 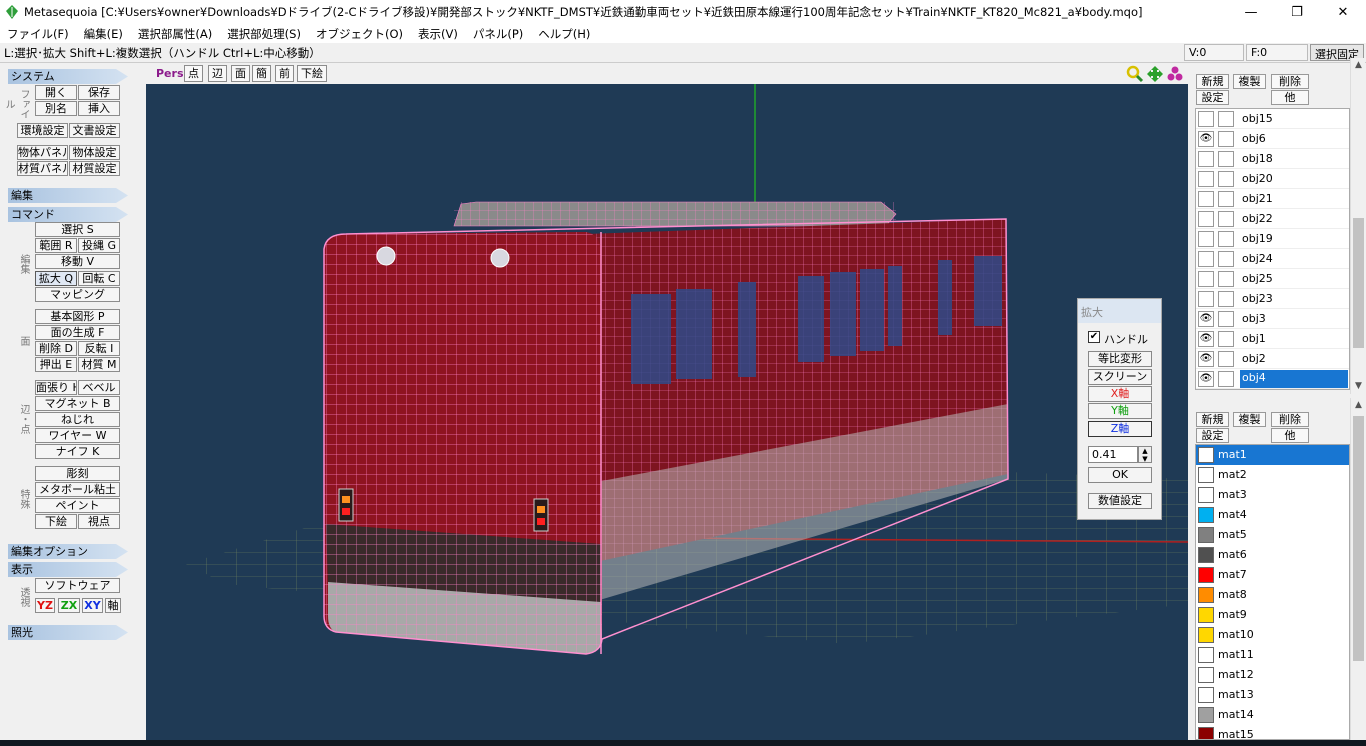 What do you see at coordinates (1272, 495) in the screenshot?
I see `material-list-item: mat3` at bounding box center [1272, 495].